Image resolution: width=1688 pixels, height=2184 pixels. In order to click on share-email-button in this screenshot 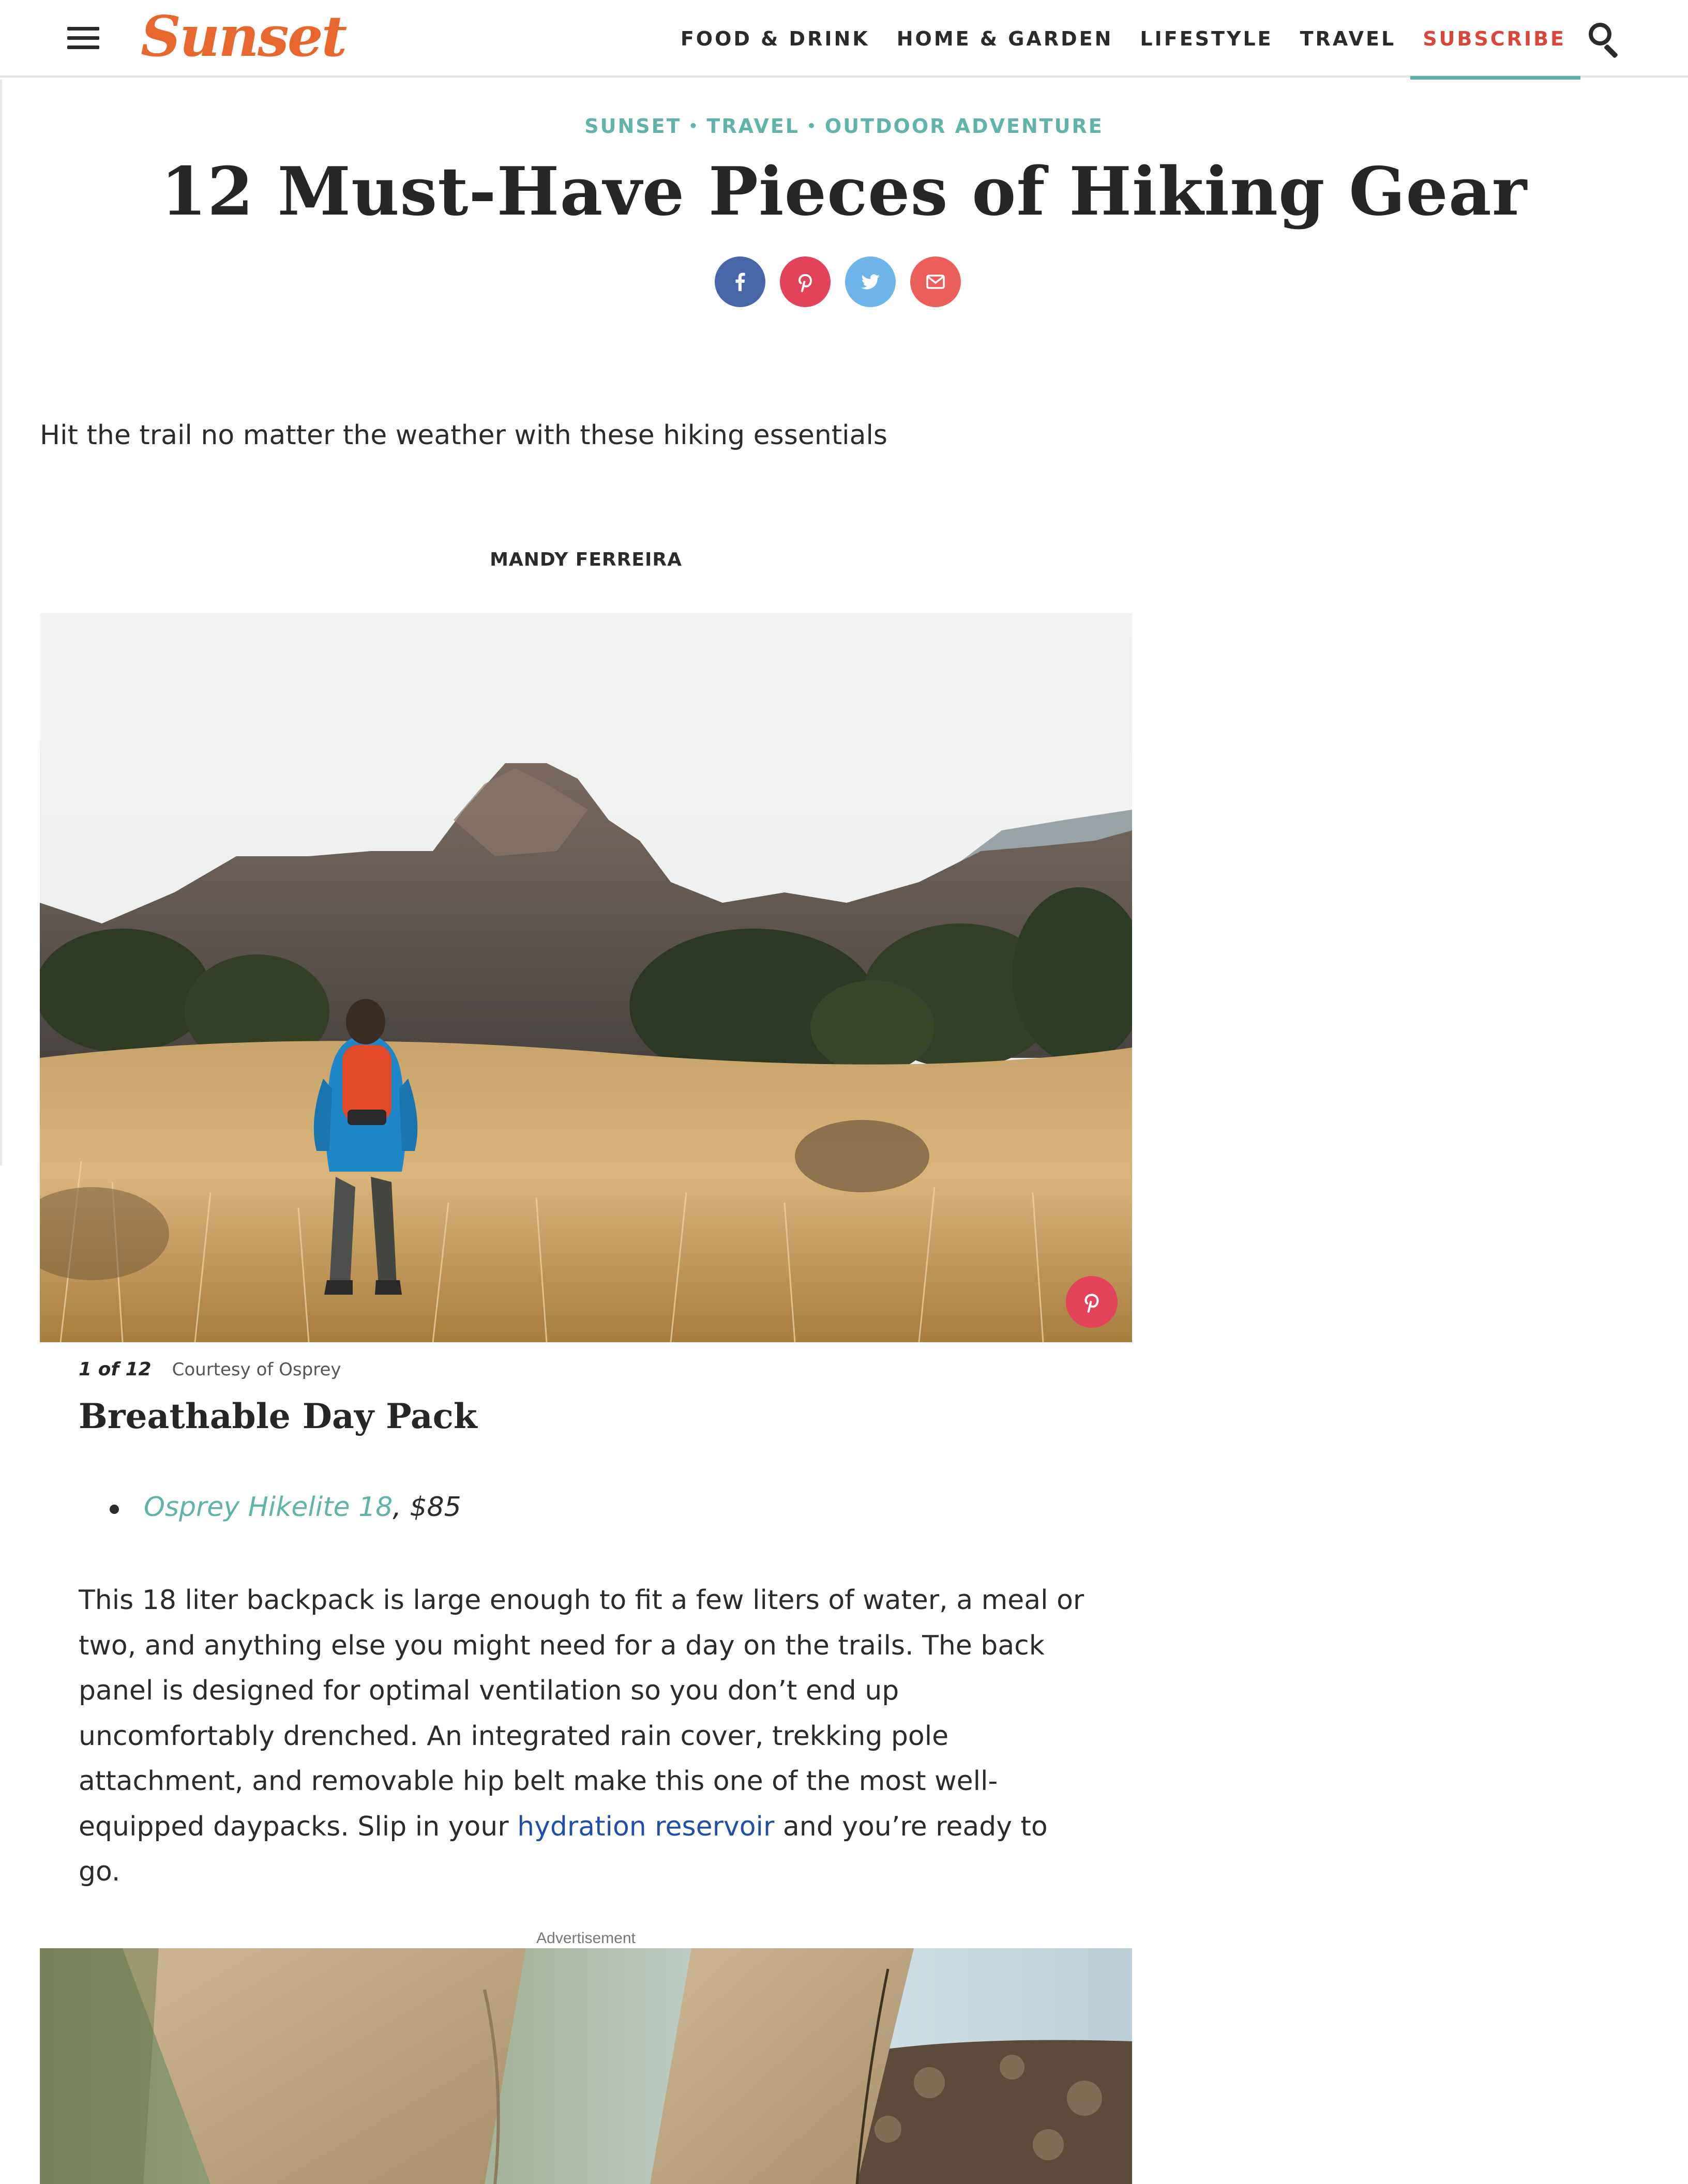, I will do `click(935, 281)`.